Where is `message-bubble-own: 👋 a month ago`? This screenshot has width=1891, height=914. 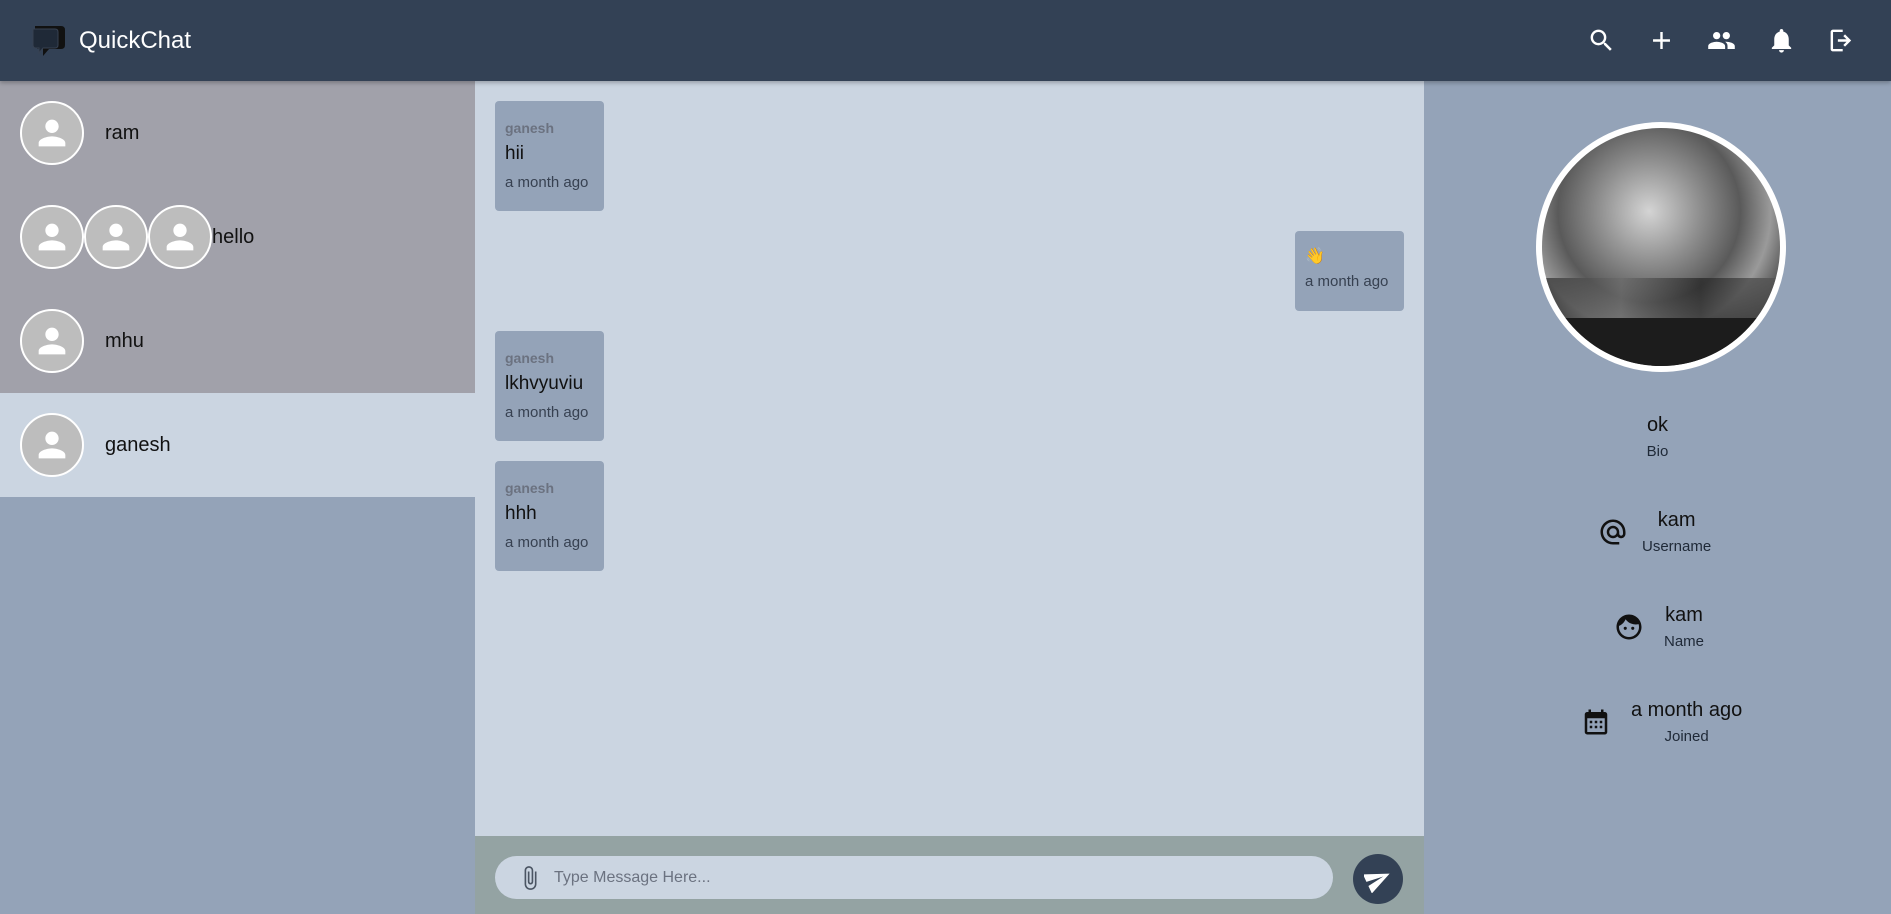
message-bubble-own: 👋 a month ago is located at coordinates (1349, 271).